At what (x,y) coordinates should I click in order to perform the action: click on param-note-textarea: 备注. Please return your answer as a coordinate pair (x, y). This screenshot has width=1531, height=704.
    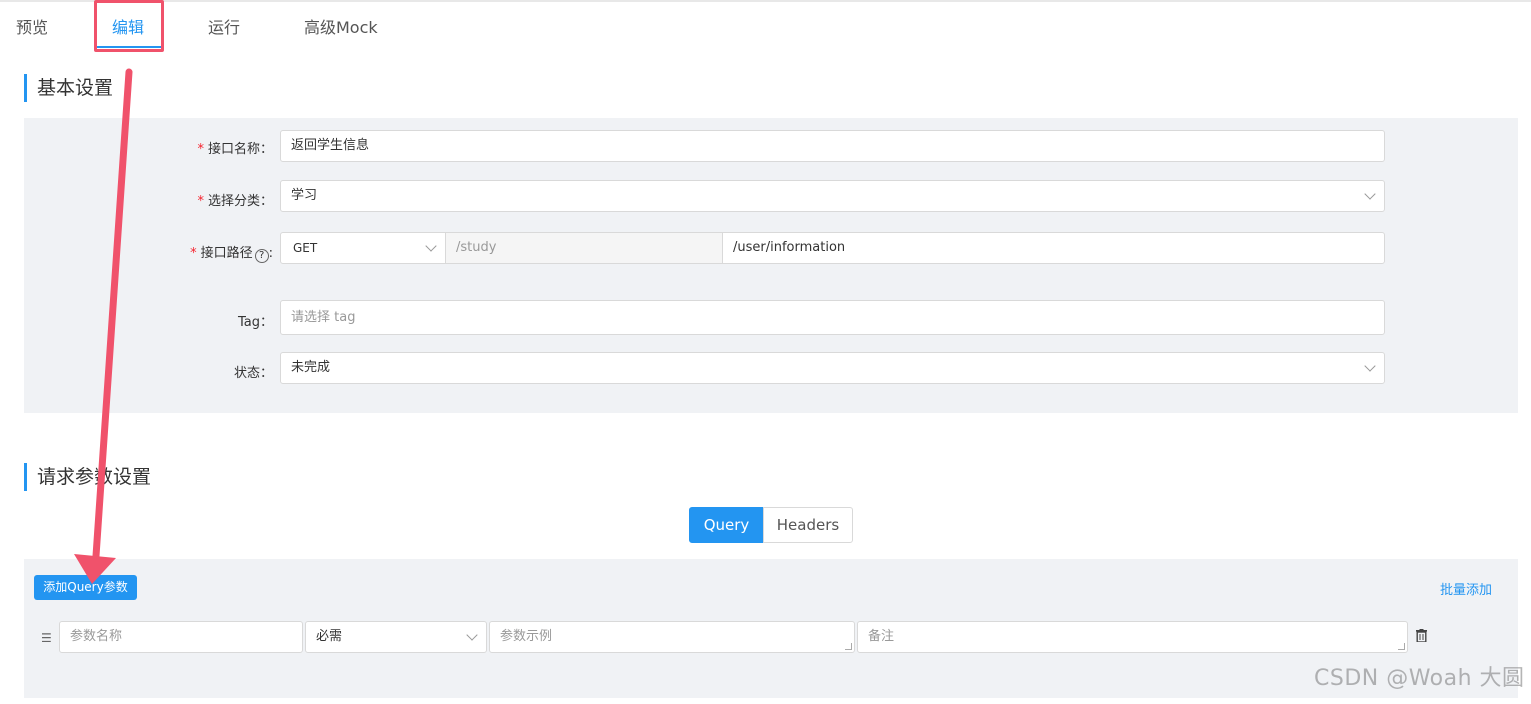
    Looking at the image, I should click on (1132, 637).